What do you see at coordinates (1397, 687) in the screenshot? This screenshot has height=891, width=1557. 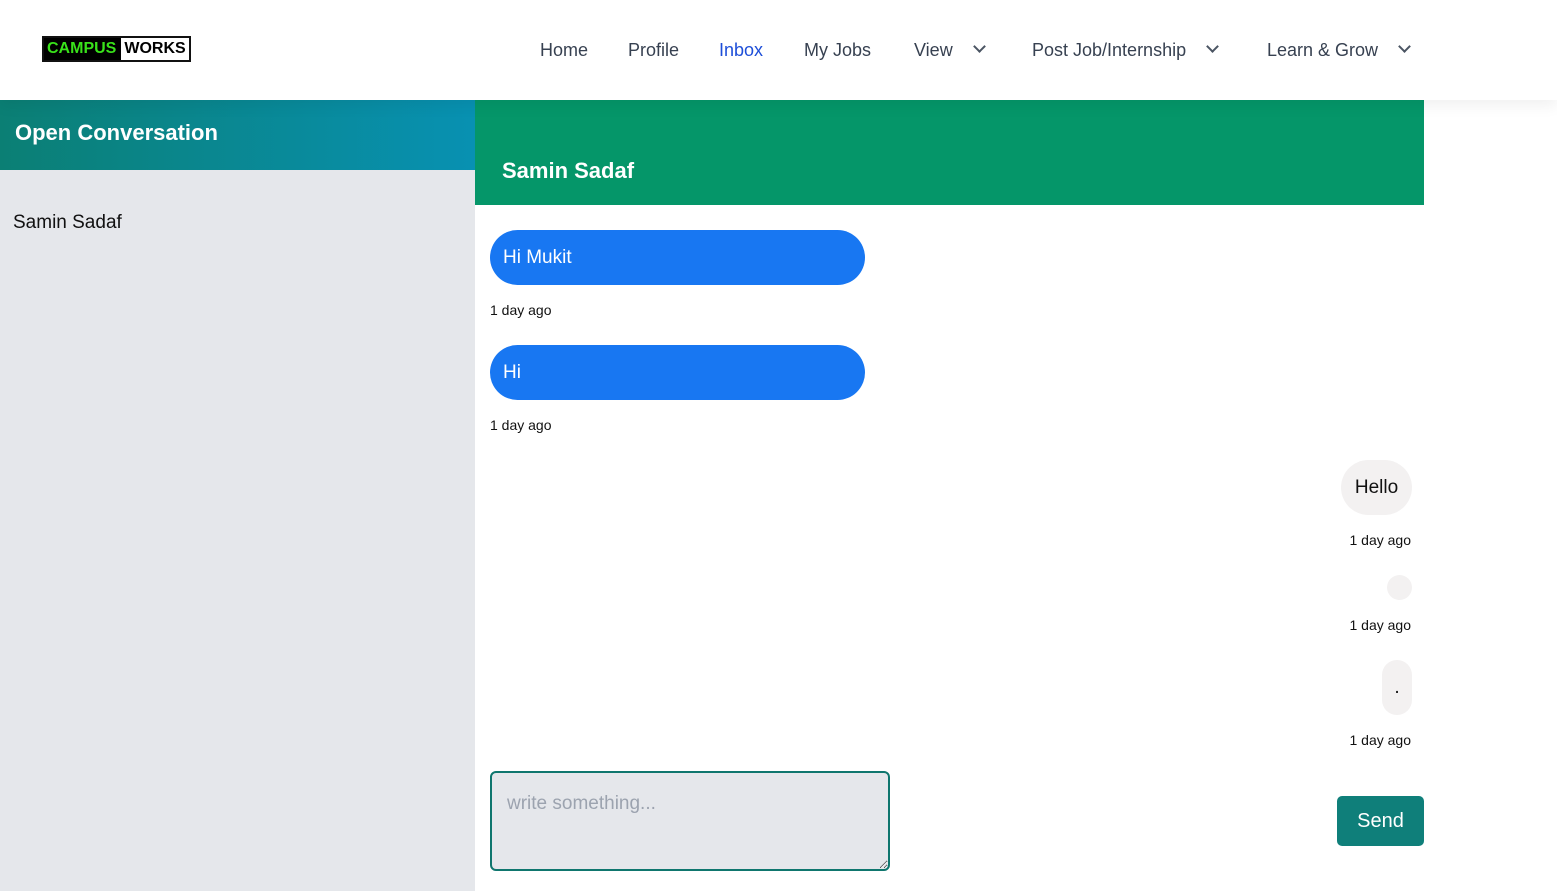 I see `outgoing-message: .` at bounding box center [1397, 687].